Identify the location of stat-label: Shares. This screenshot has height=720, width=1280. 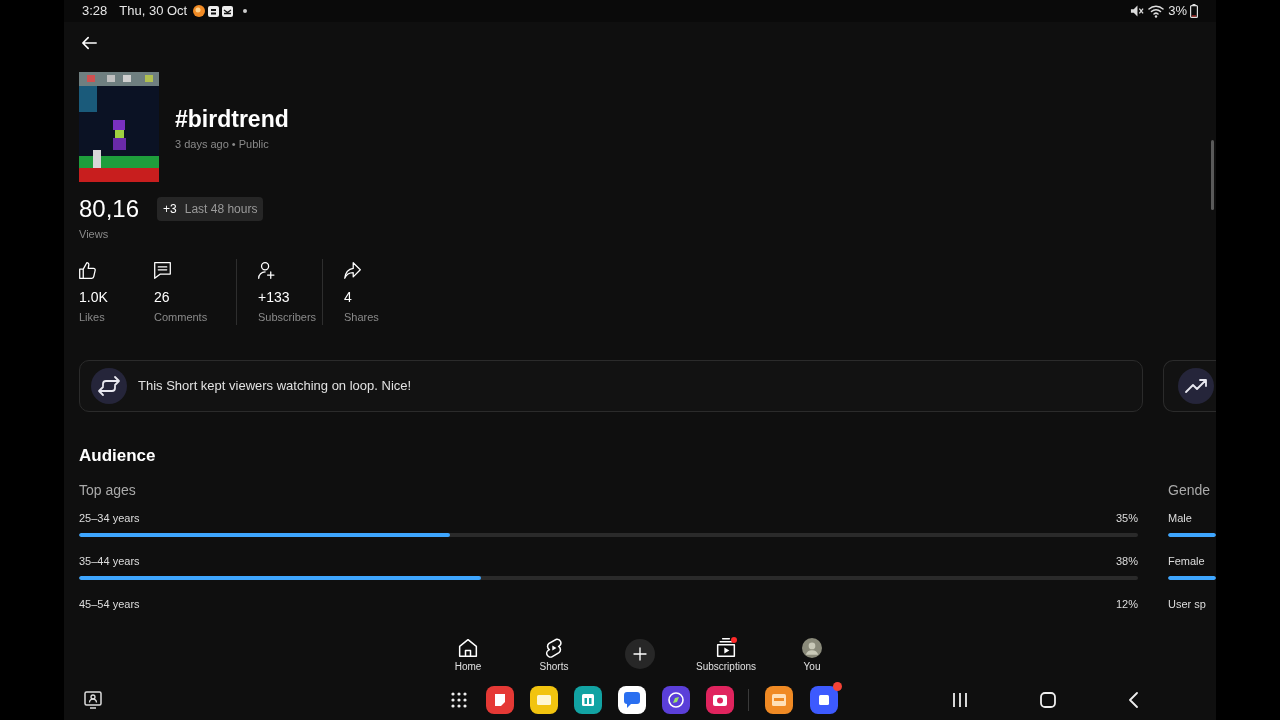
(362, 317).